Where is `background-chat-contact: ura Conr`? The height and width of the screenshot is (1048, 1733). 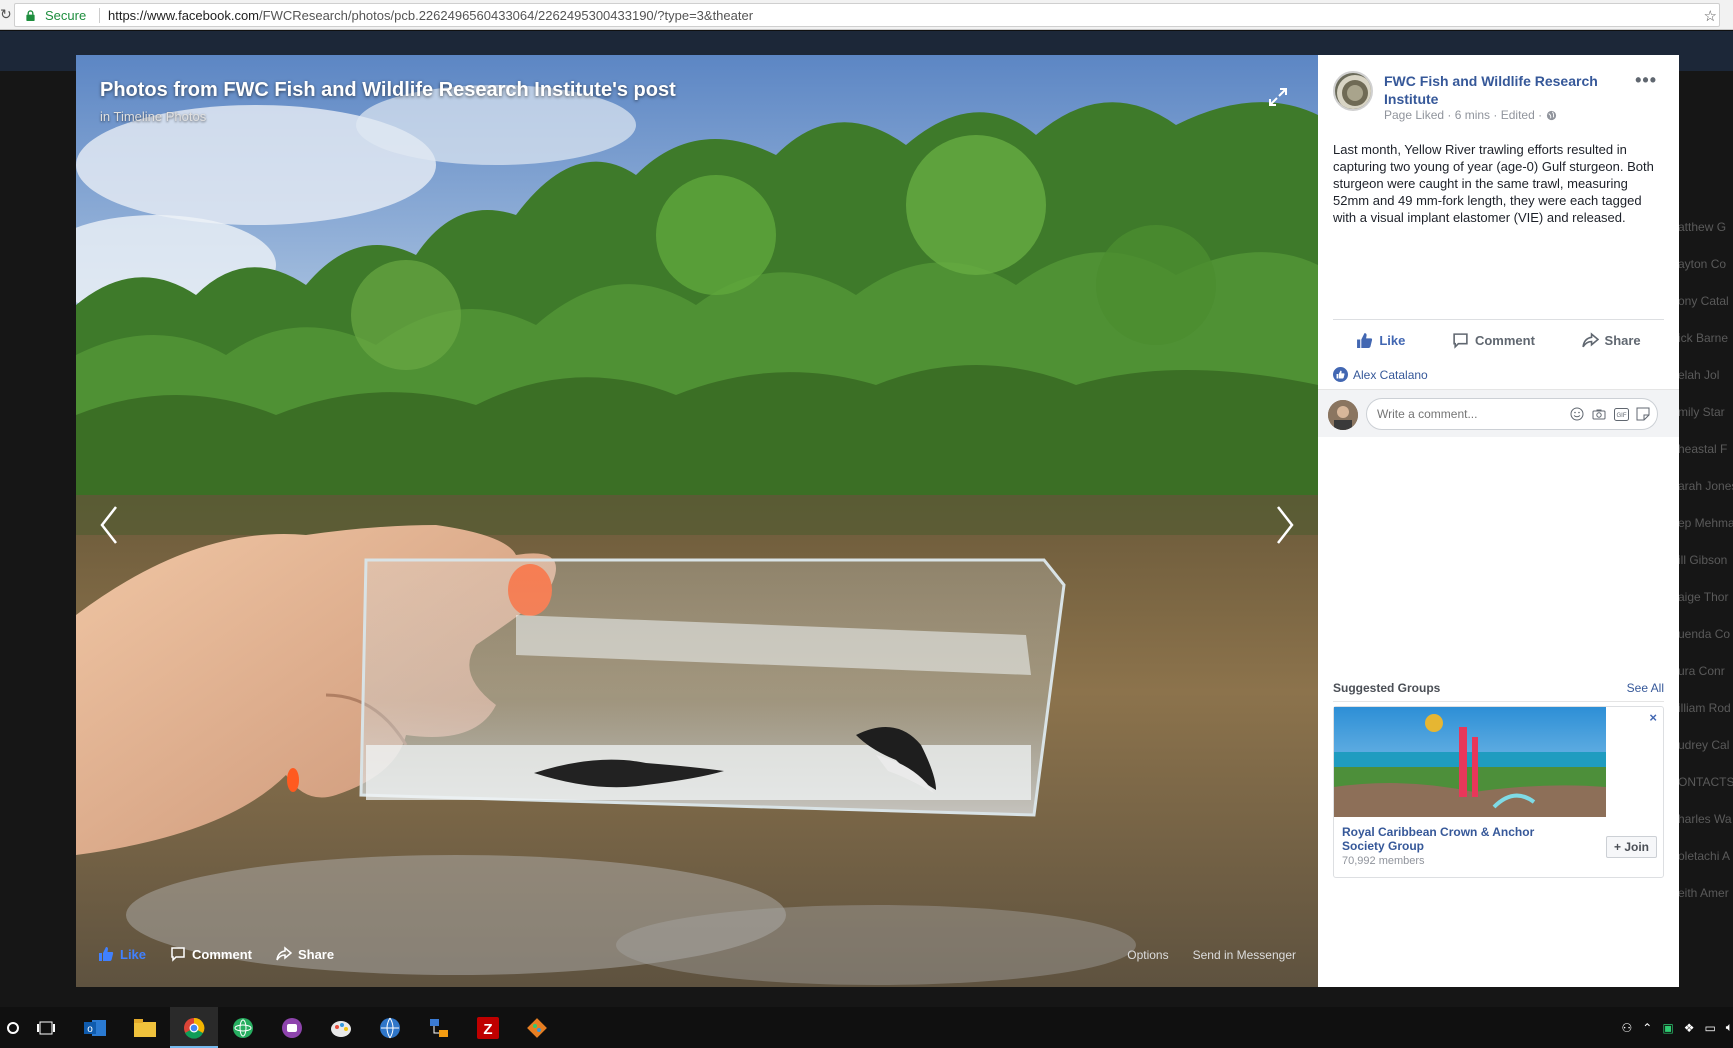 background-chat-contact: ura Conr is located at coordinates (1701, 671).